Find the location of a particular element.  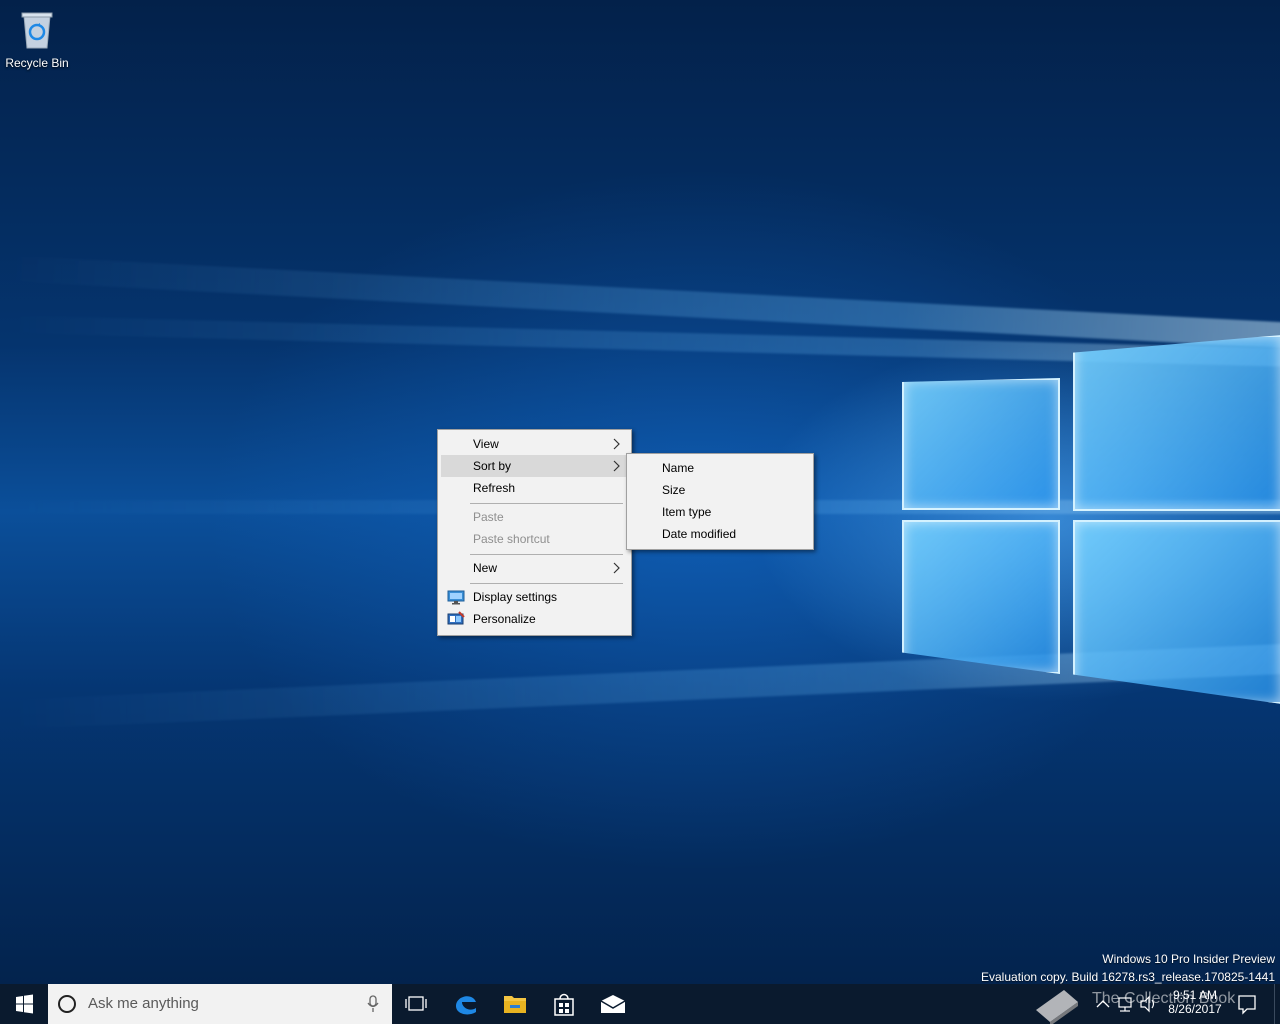

volume-icon is located at coordinates (1147, 1004).